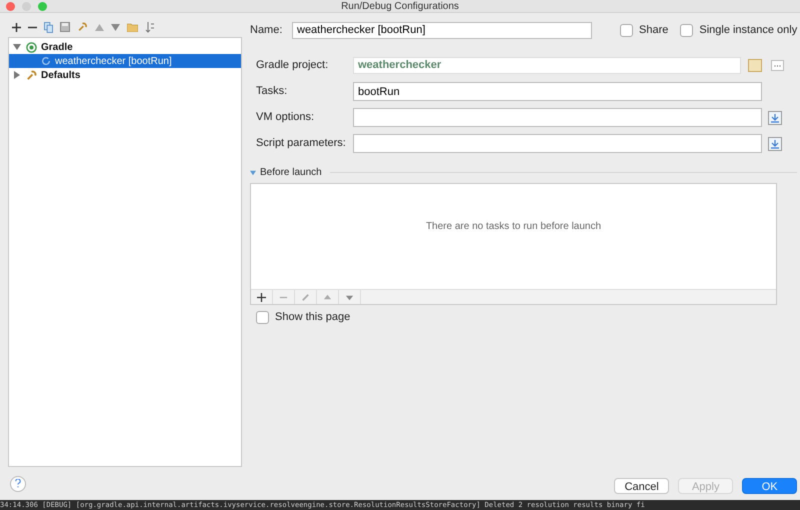 This screenshot has height=510, width=800. I want to click on field-label: VM options:, so click(286, 118).